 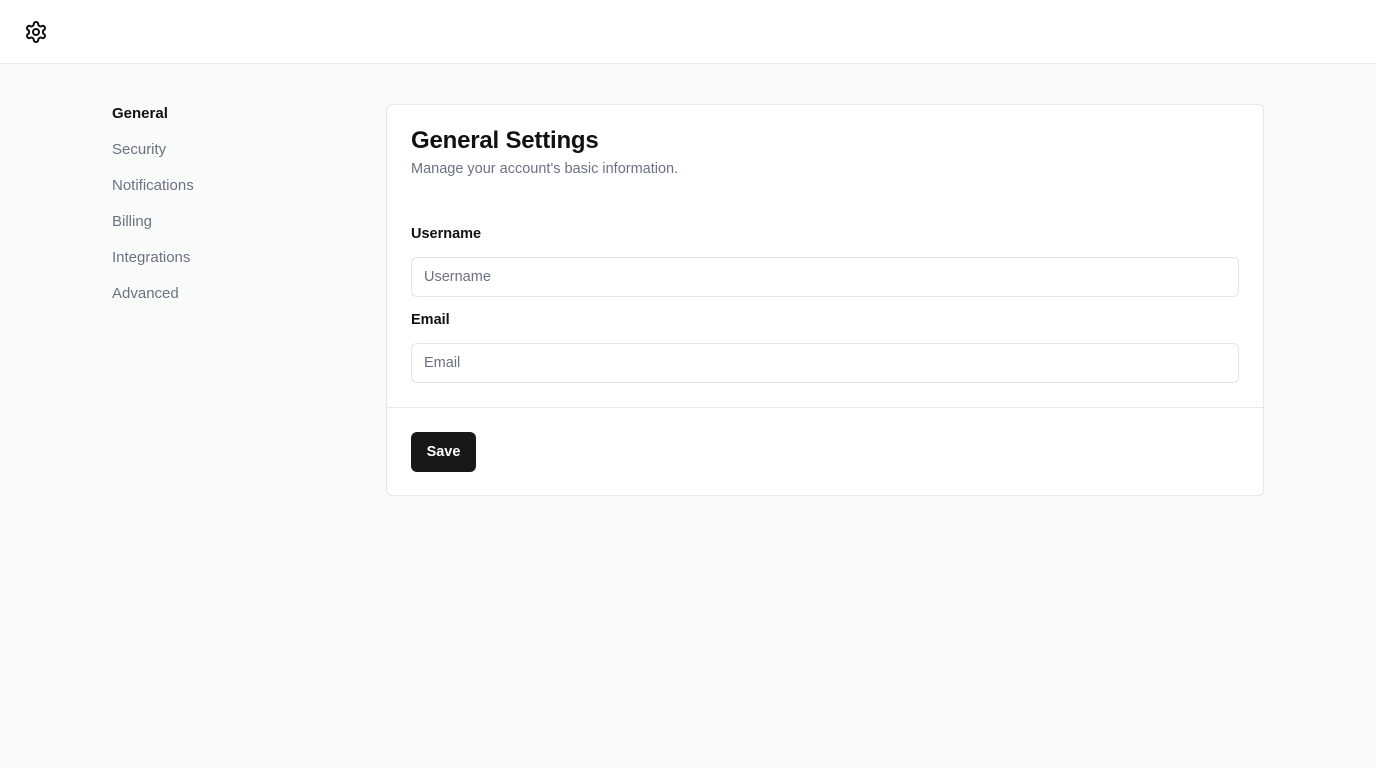 I want to click on sidebar-item-general: General, so click(x=222, y=122).